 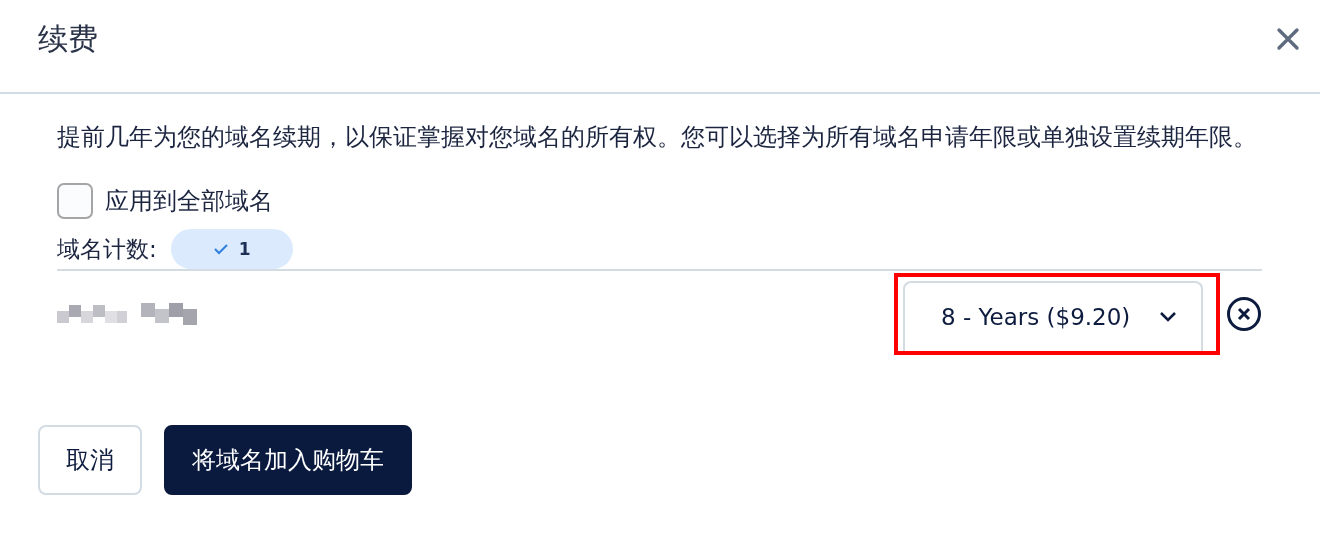 I want to click on chevron-down-icon, so click(x=1168, y=317).